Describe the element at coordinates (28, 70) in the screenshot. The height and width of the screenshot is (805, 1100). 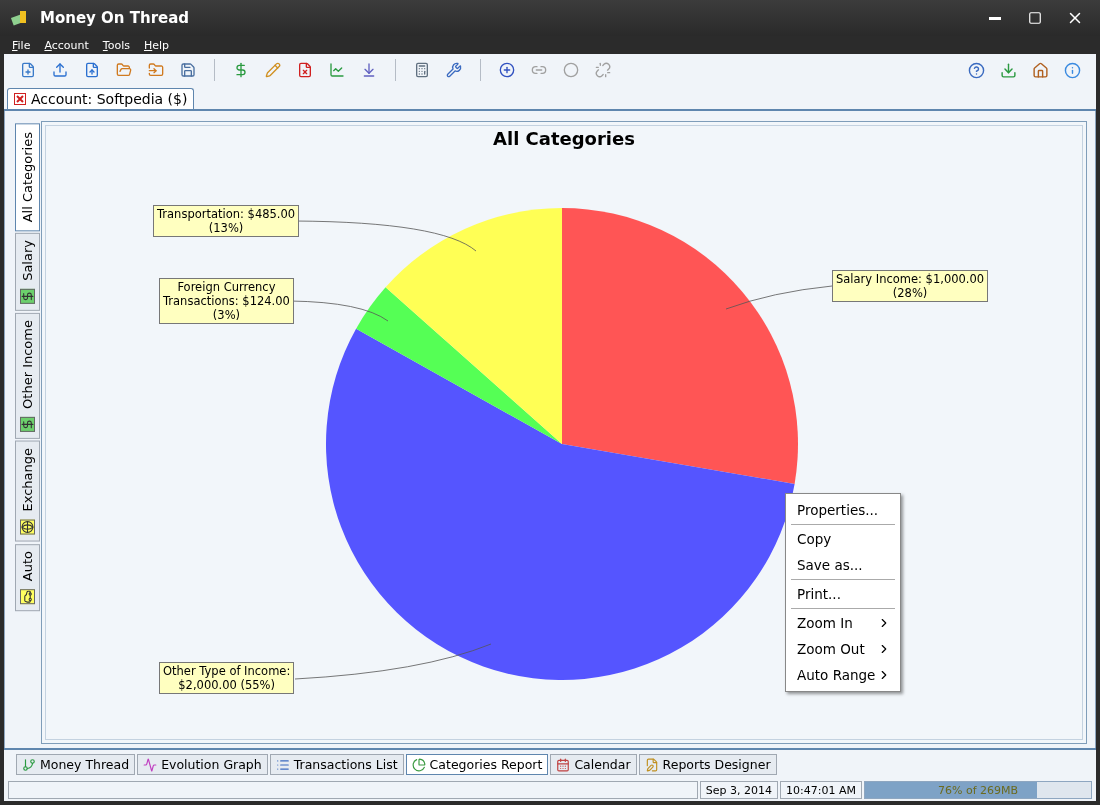
I see `file-plus-icon` at that location.